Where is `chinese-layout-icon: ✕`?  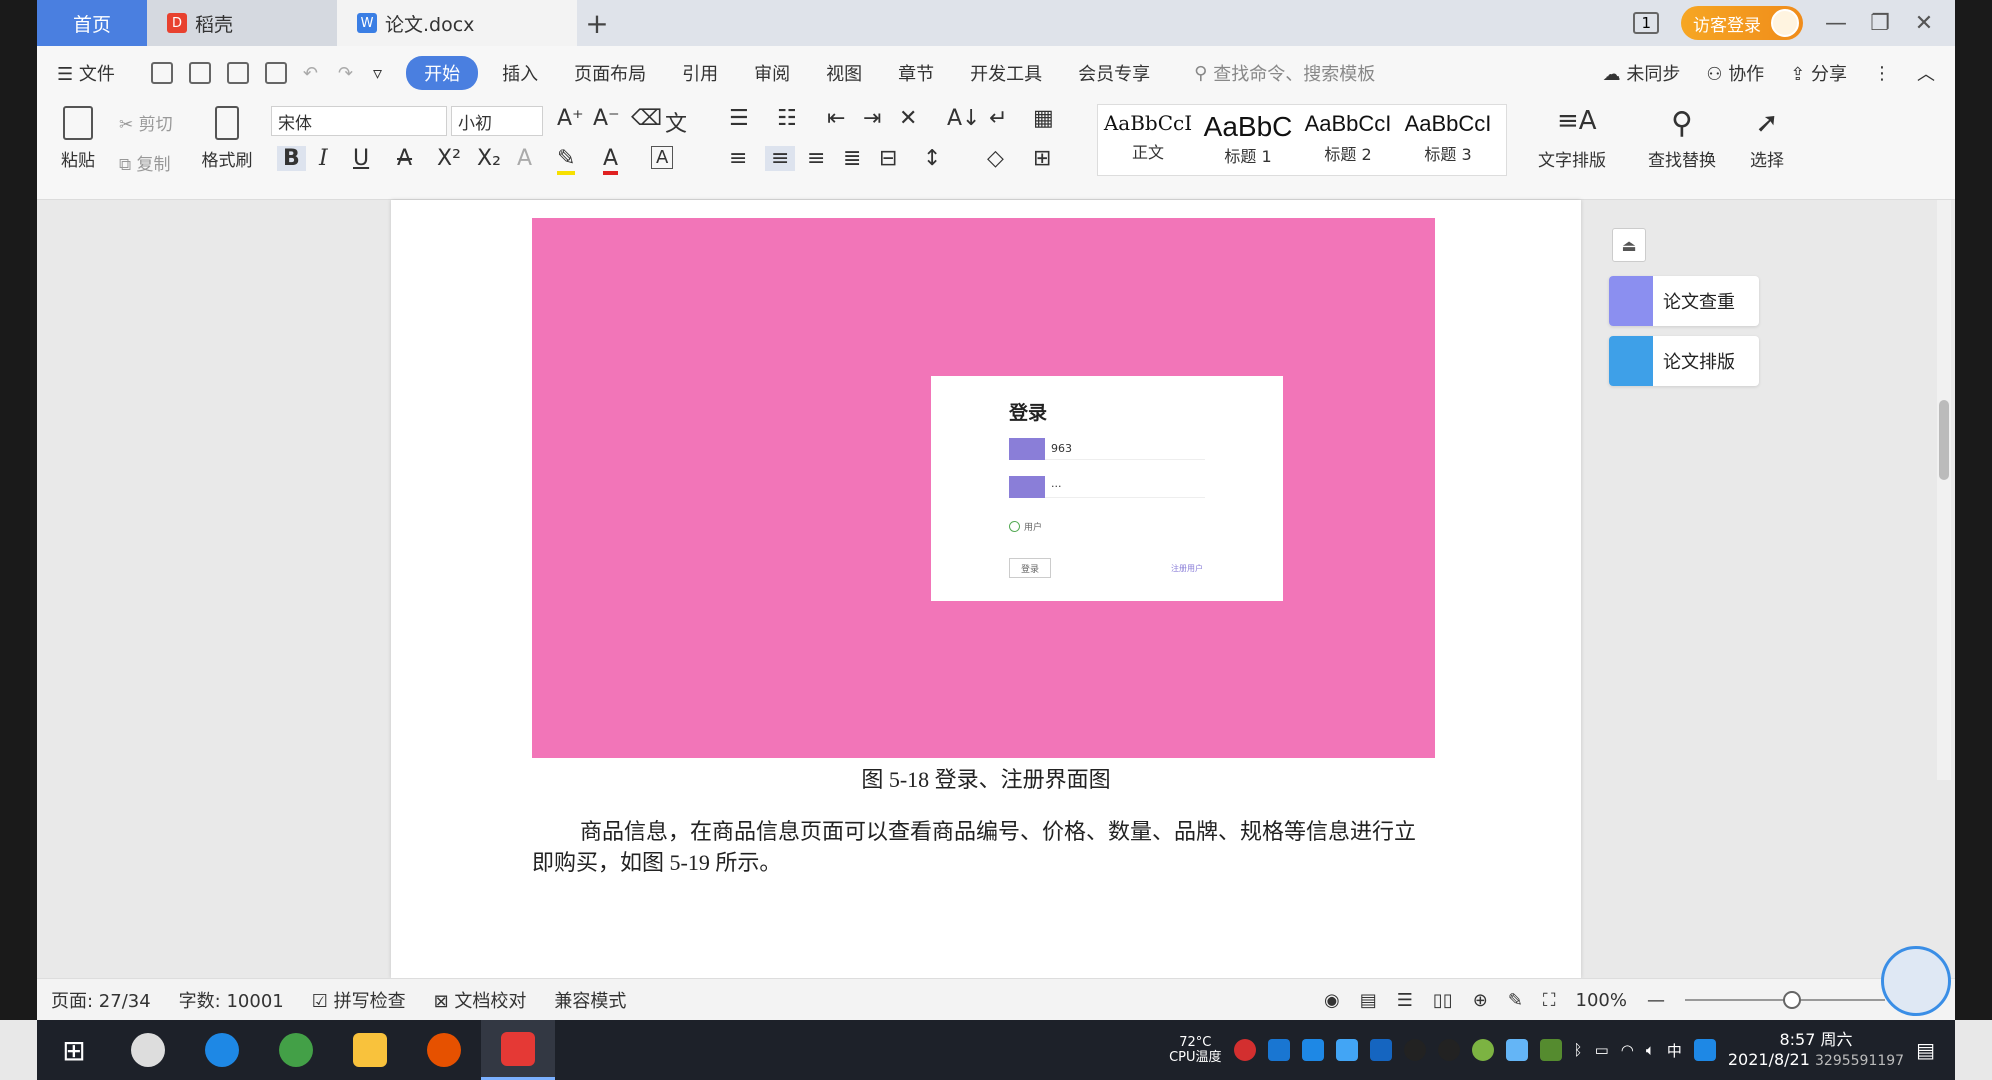 chinese-layout-icon: ✕ is located at coordinates (908, 118).